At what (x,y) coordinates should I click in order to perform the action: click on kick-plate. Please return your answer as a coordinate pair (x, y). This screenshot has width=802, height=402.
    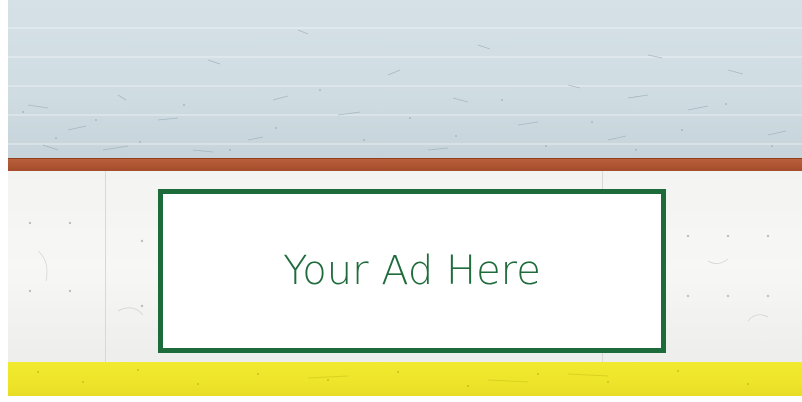
    Looking at the image, I should click on (405, 165).